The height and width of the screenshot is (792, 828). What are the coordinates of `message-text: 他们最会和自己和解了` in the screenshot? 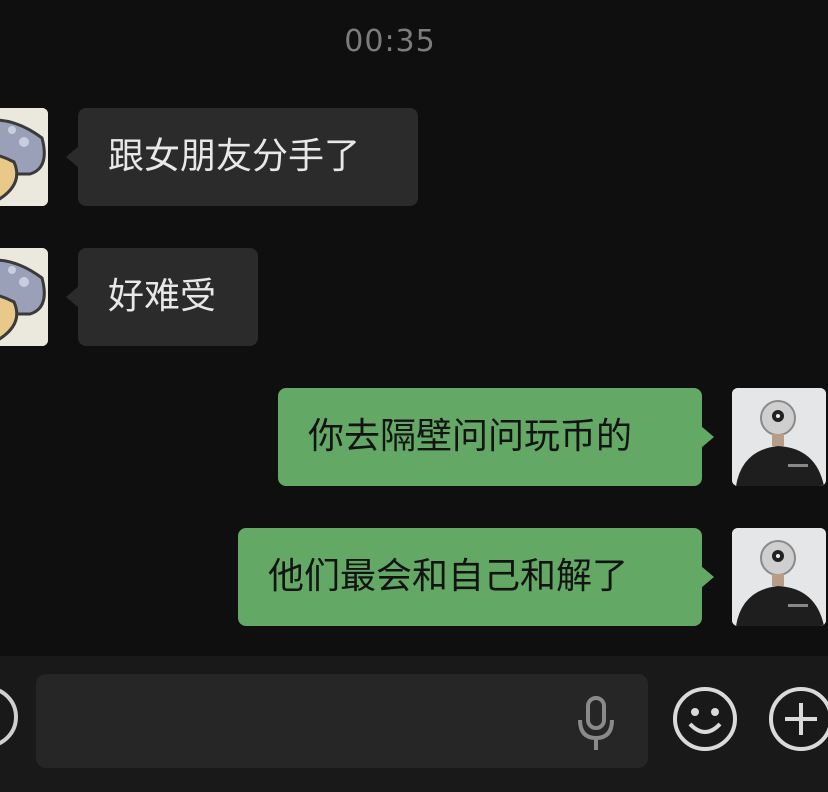 It's located at (448, 576).